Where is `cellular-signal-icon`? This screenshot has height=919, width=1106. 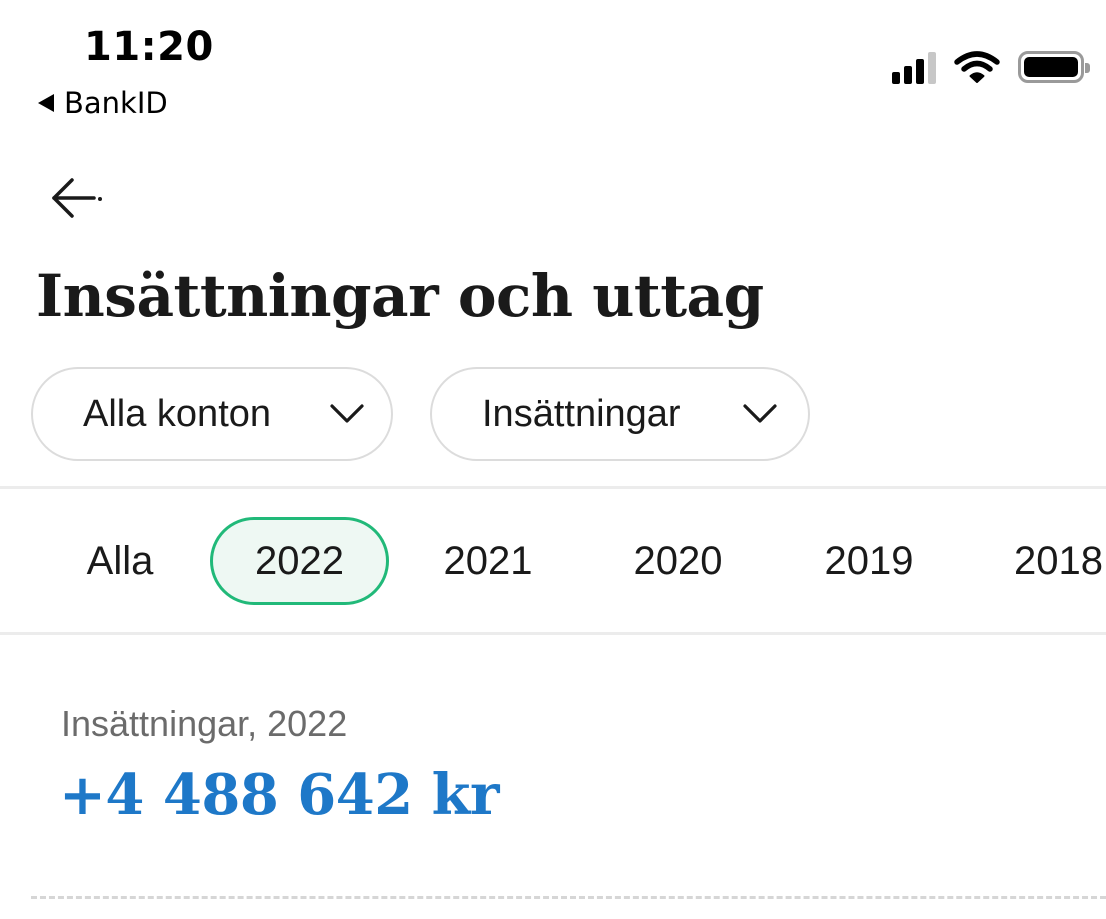
cellular-signal-icon is located at coordinates (914, 67).